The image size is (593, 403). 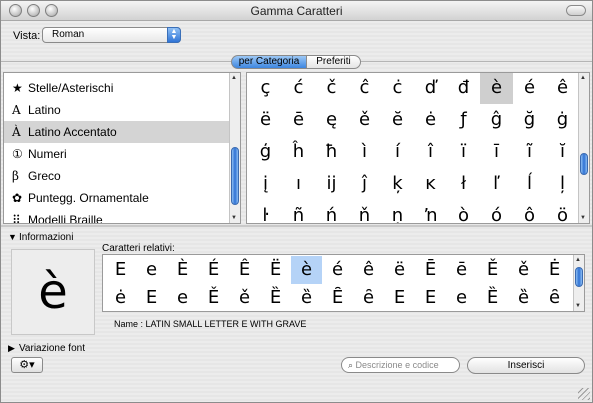 I want to click on character-cell: ê, so click(x=562, y=88).